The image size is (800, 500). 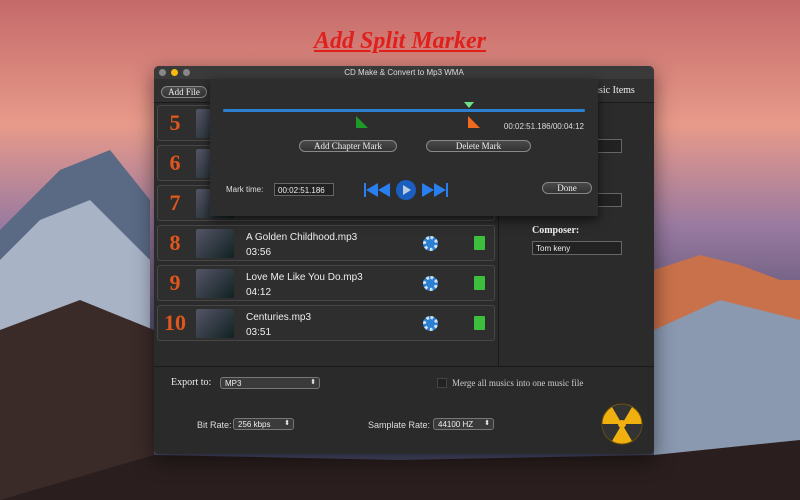 I want to click on track-number: 7, so click(x=175, y=202).